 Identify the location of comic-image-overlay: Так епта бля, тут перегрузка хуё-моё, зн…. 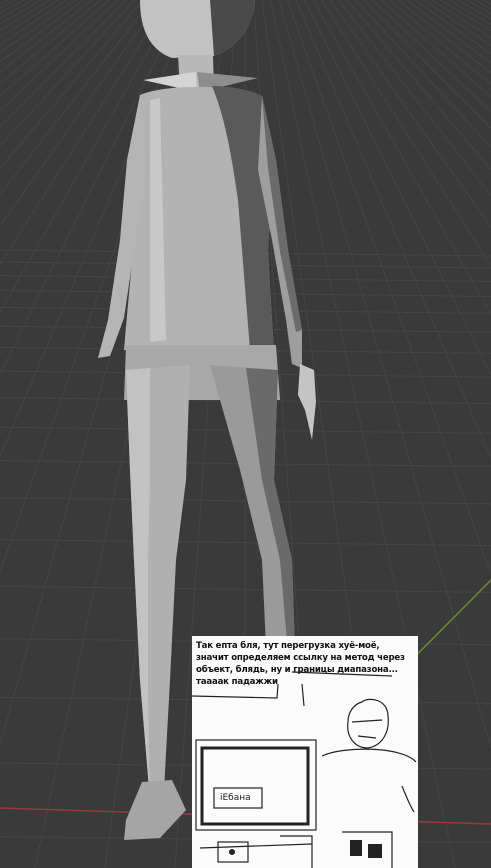
(305, 752).